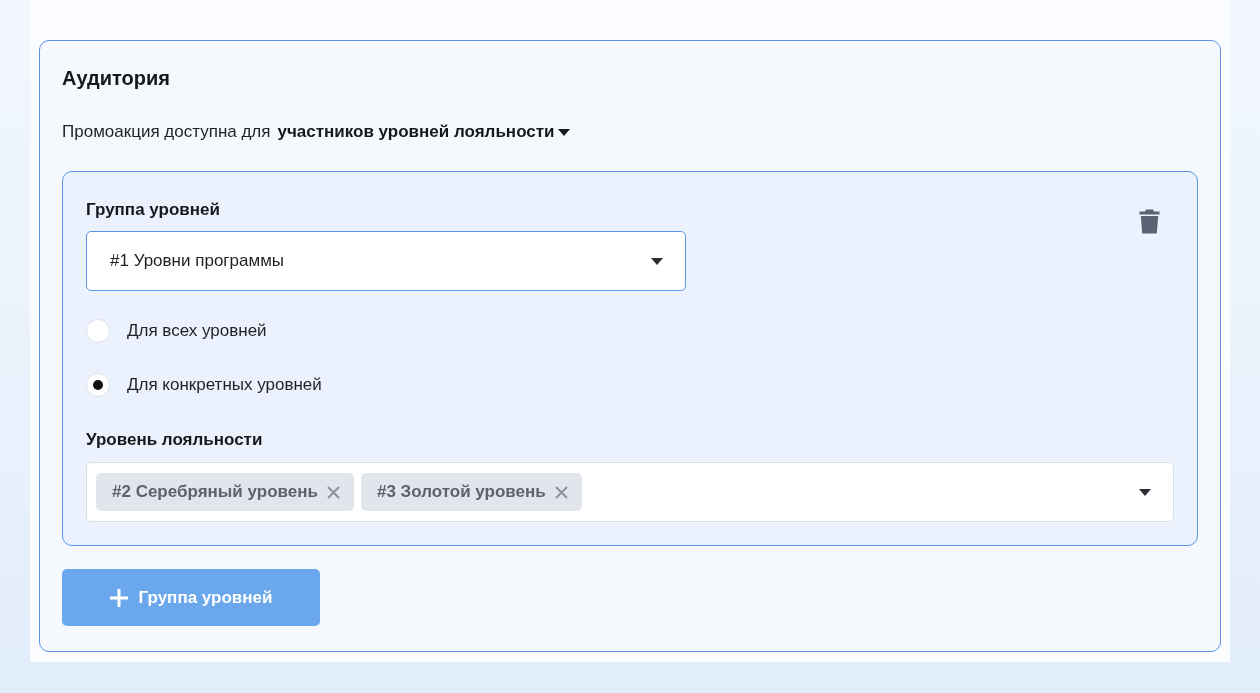  Describe the element at coordinates (224, 385) in the screenshot. I see `radio-label: Для конкретных уровней` at that location.